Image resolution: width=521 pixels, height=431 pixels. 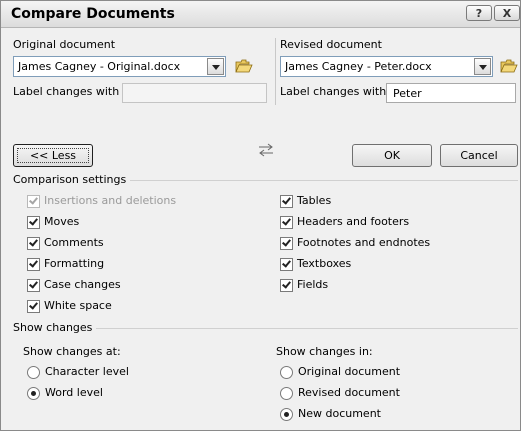 I want to click on show-changes-in-label: Show changes in:, so click(x=324, y=351).